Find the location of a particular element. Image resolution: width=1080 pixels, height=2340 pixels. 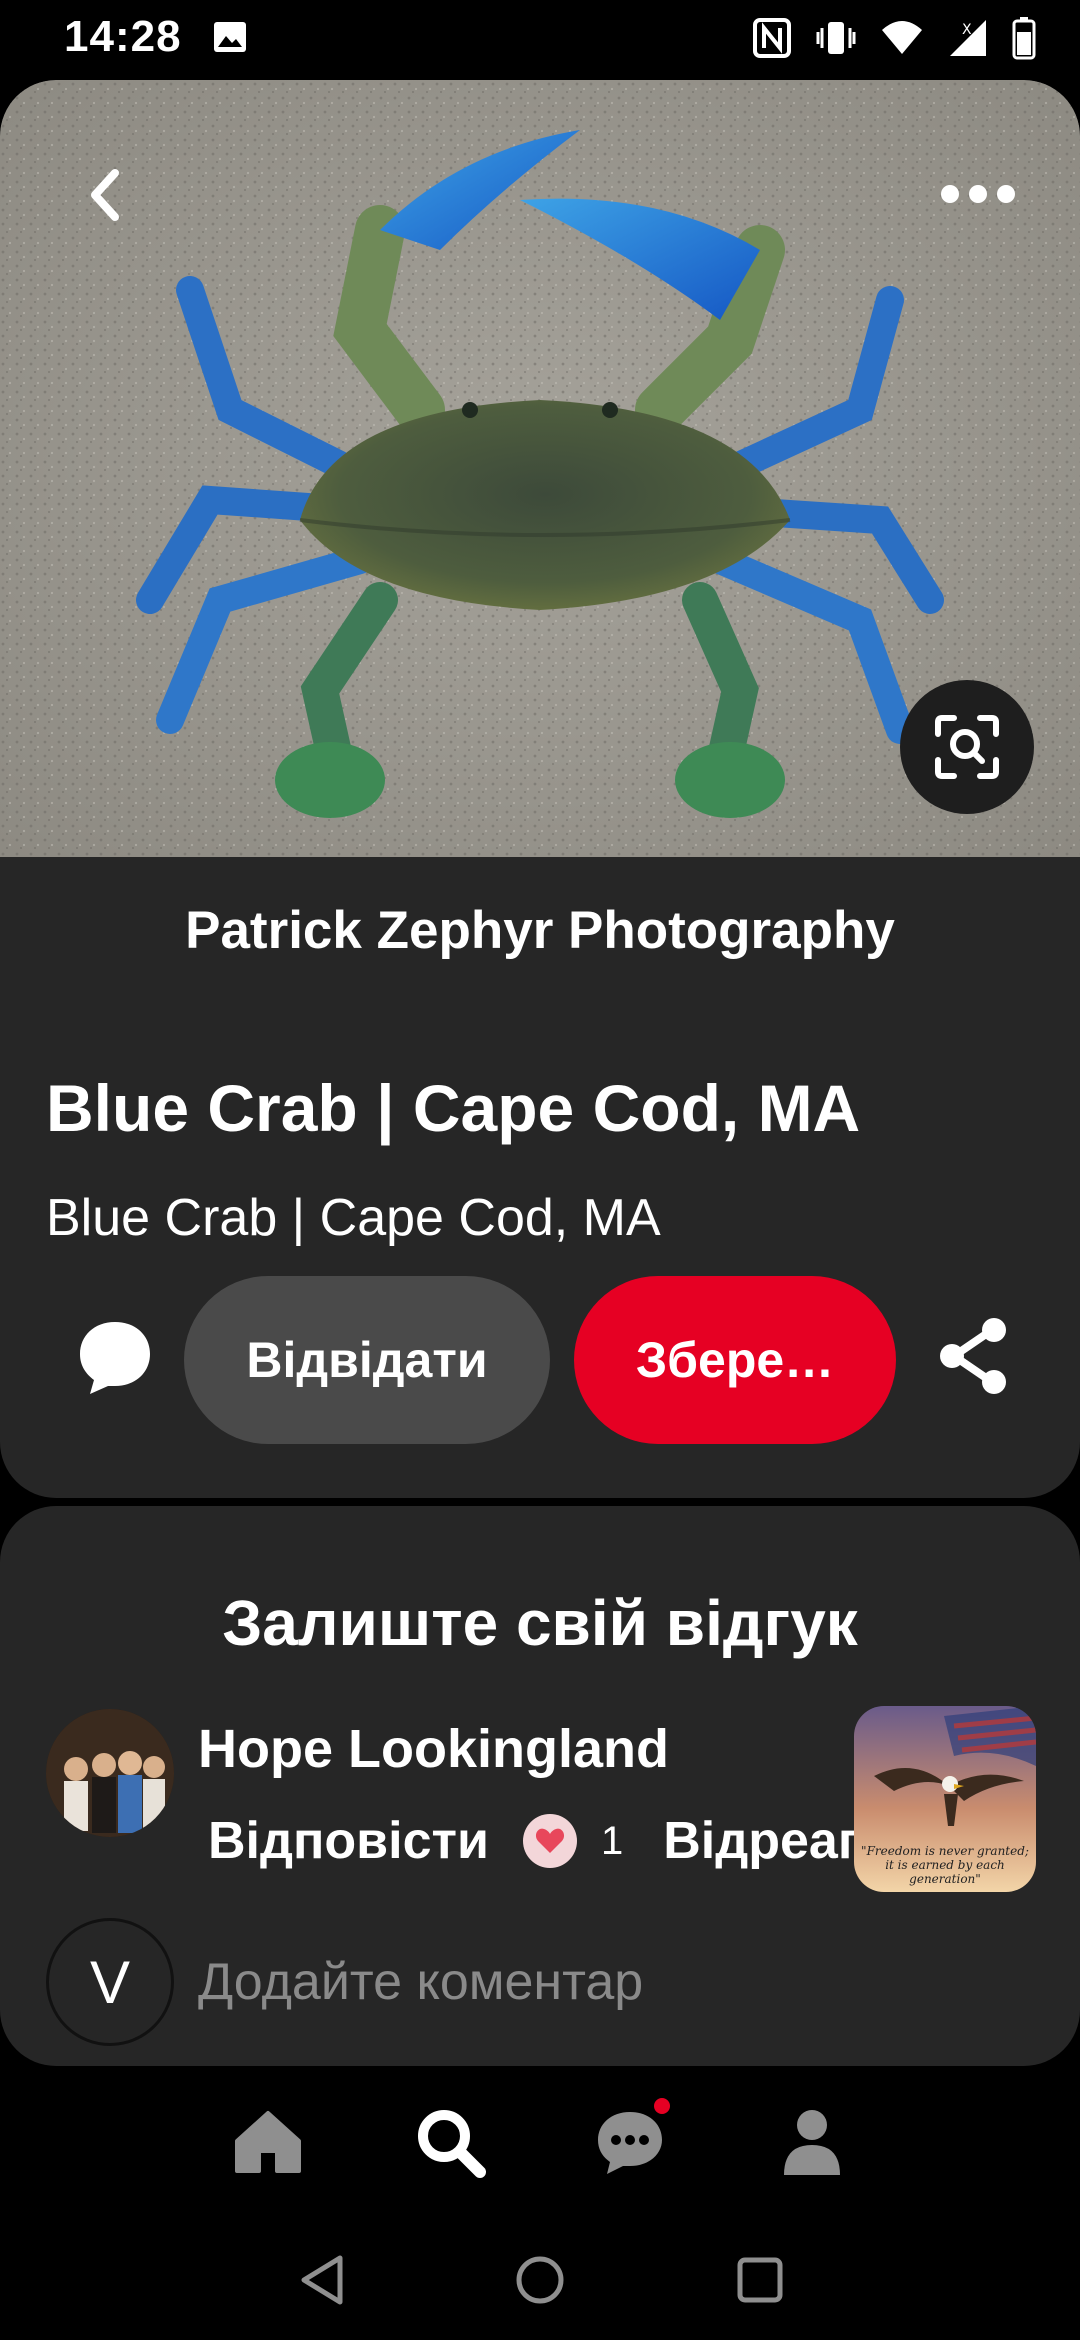

heart-icon is located at coordinates (549, 1841).